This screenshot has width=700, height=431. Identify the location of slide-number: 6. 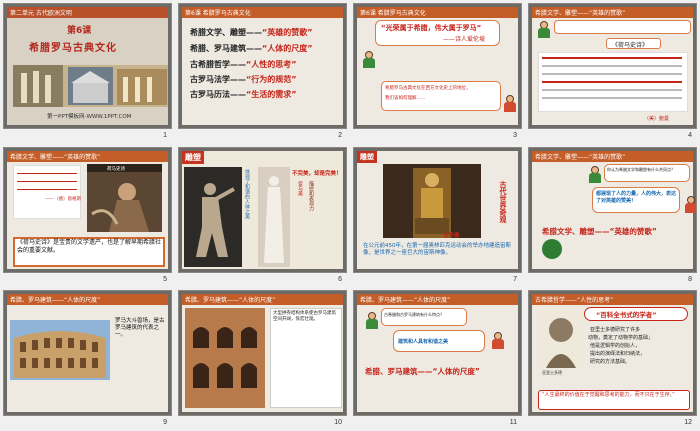
(340, 279).